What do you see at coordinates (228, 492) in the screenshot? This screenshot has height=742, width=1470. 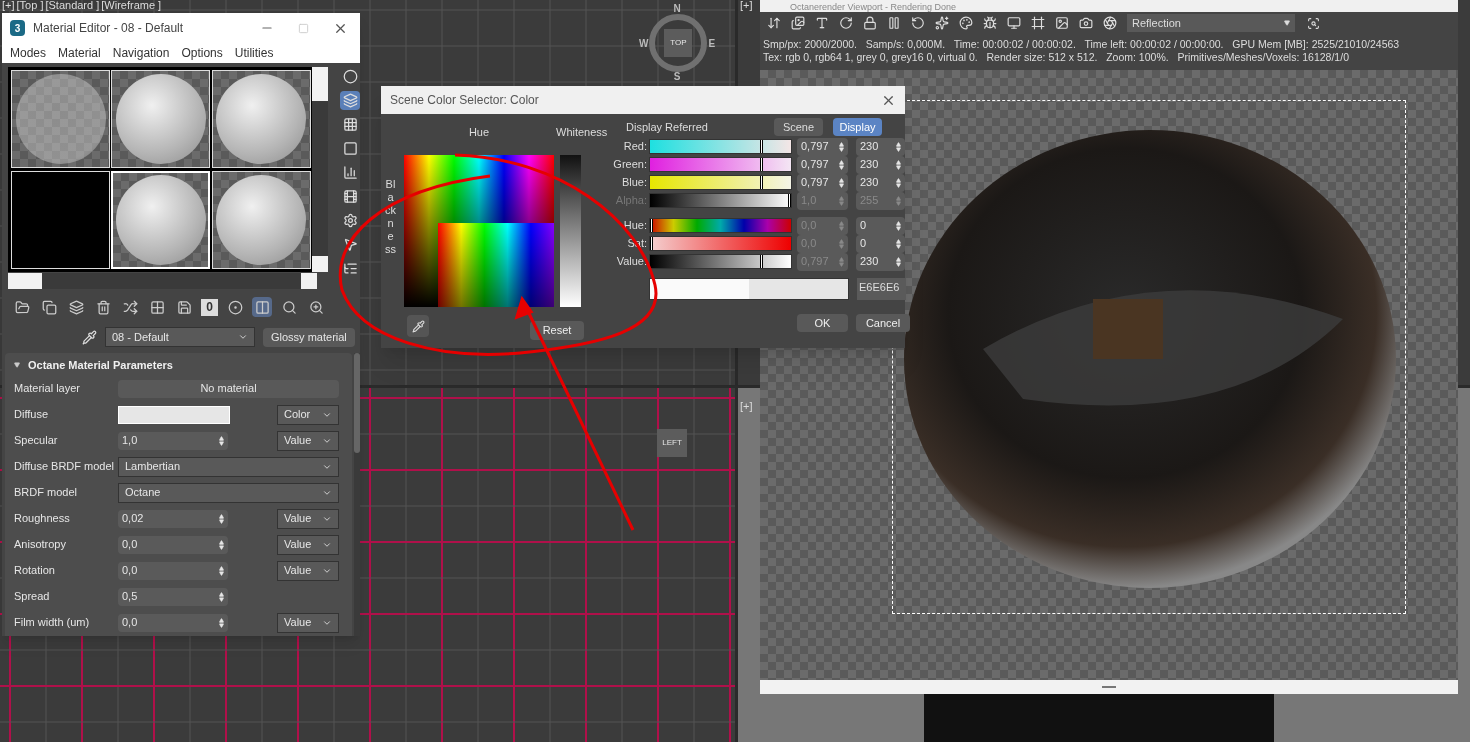 I see `dropdown: Octane` at bounding box center [228, 492].